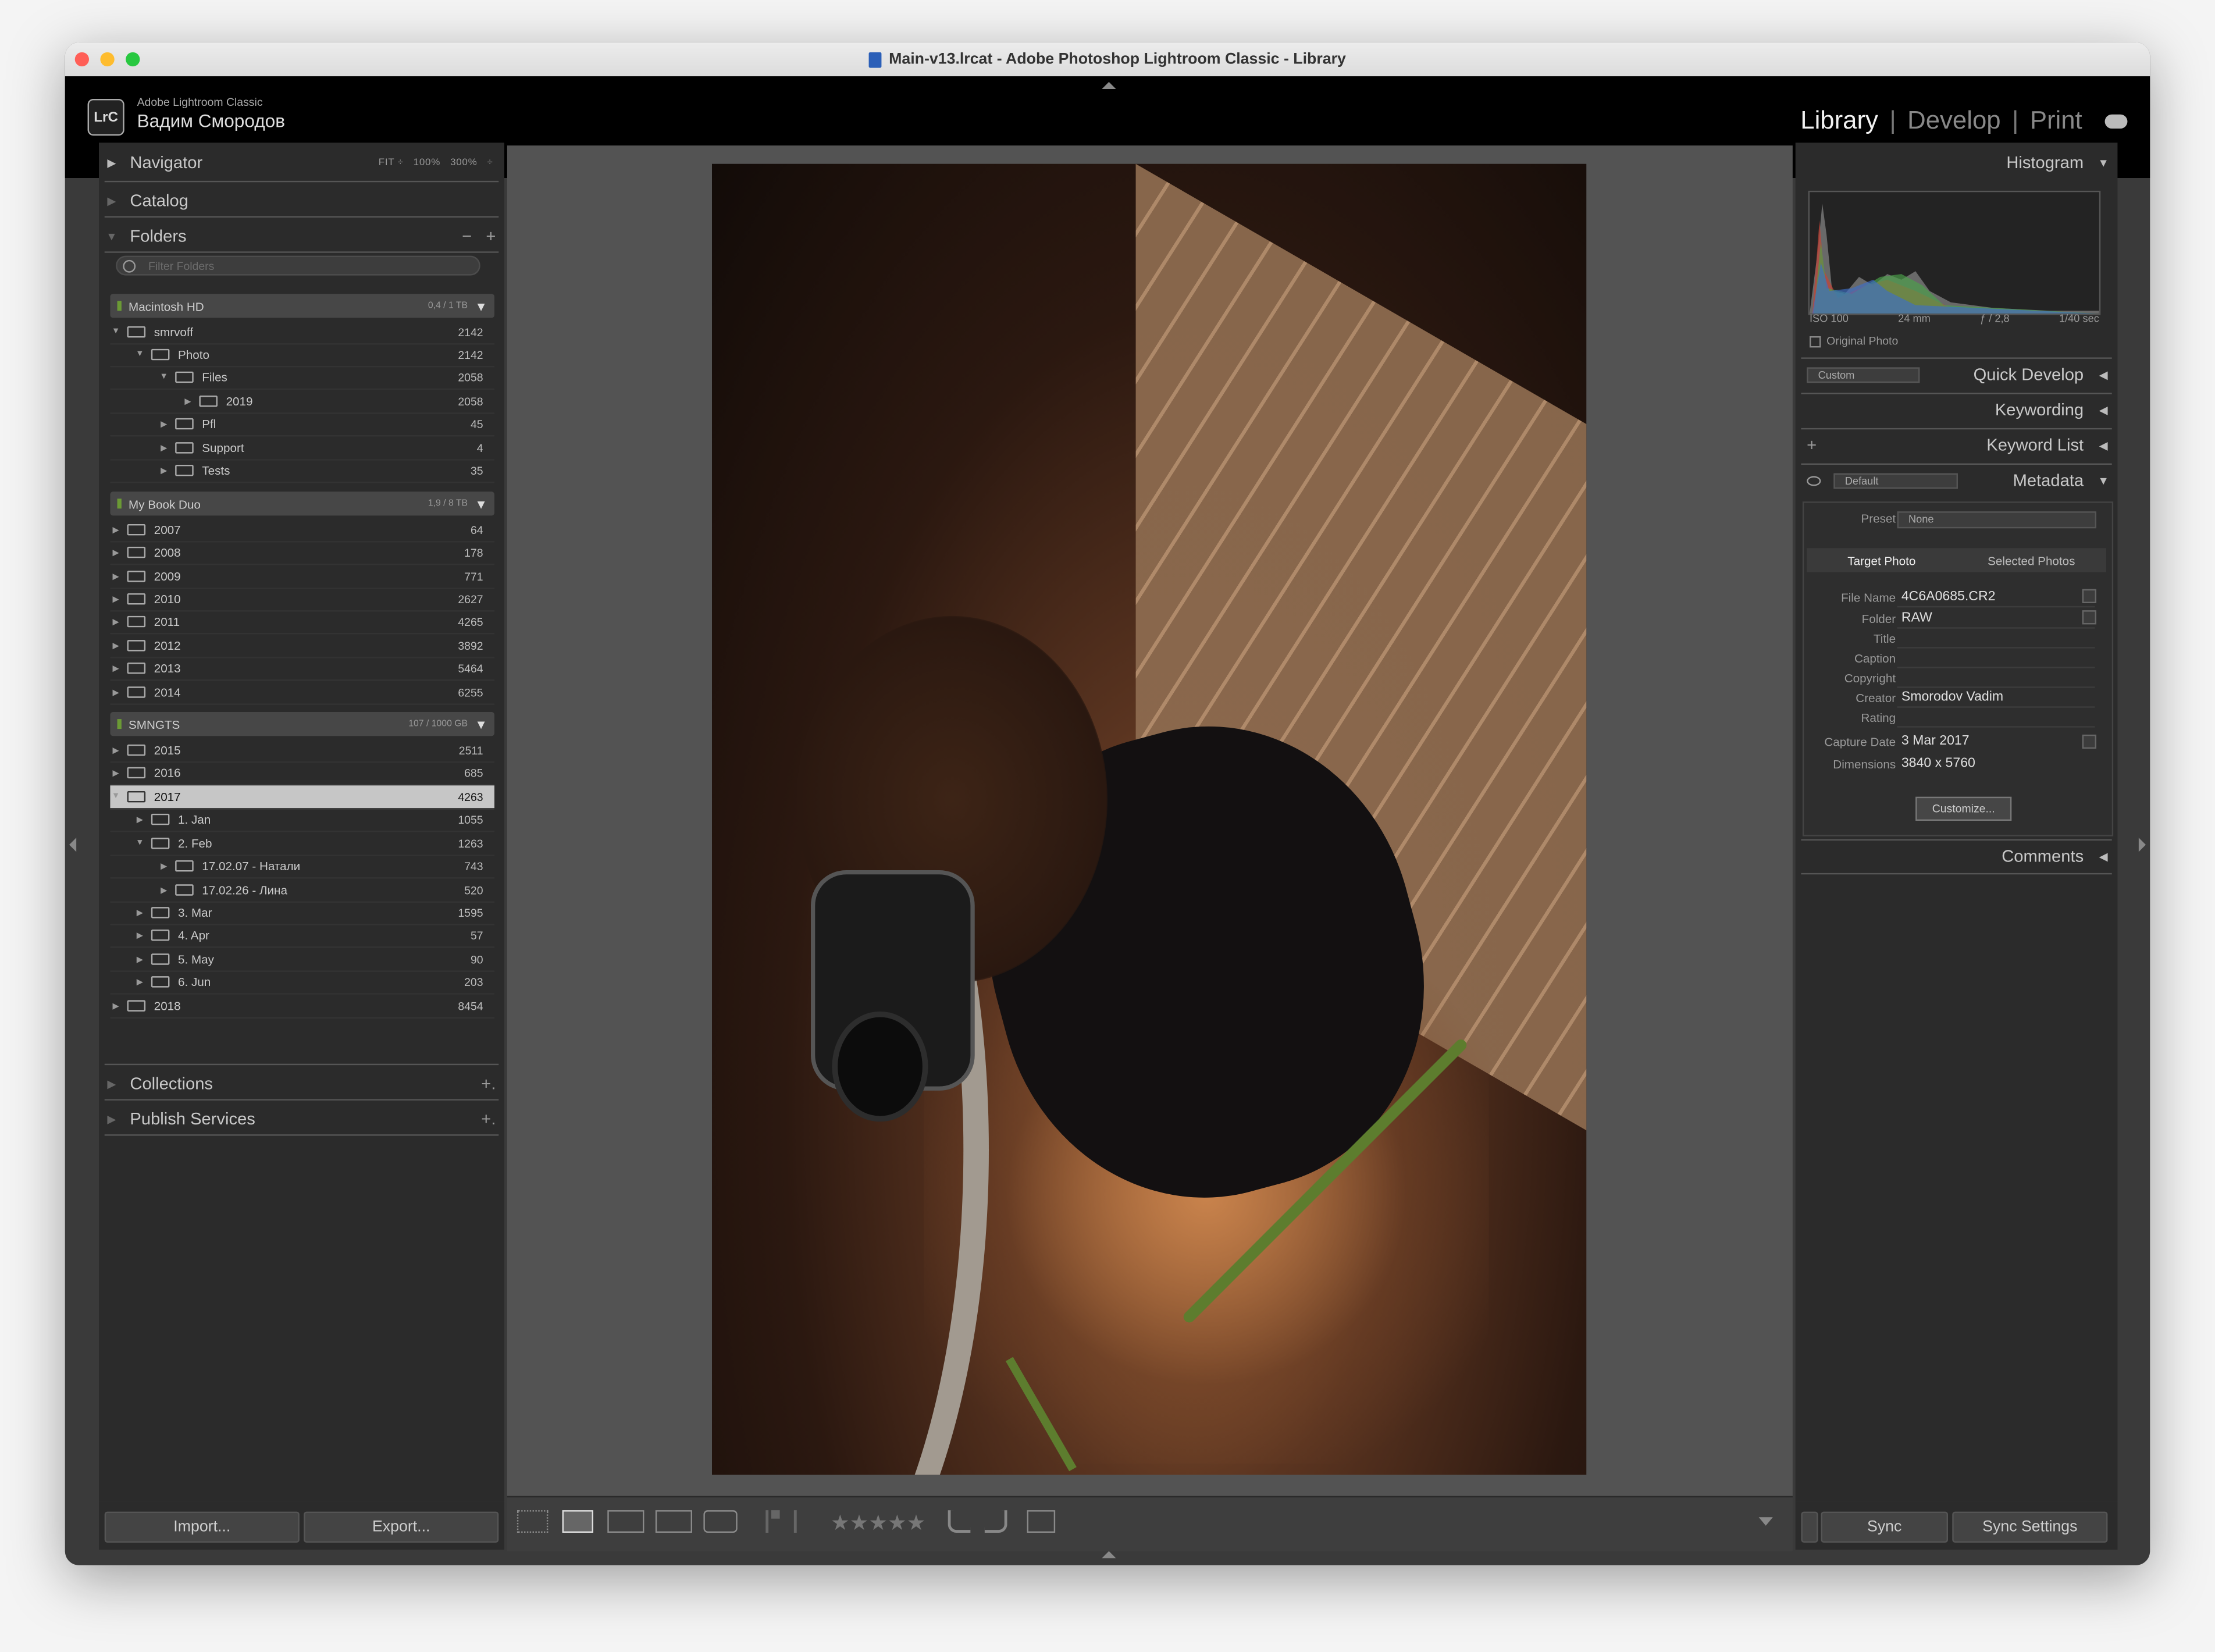  What do you see at coordinates (302, 577) in the screenshot?
I see `folder-row: ▶ 2009 771` at bounding box center [302, 577].